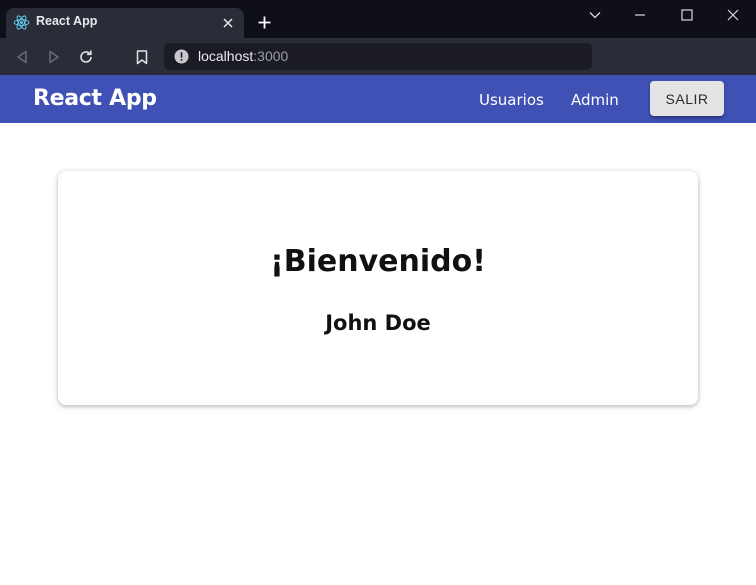 This screenshot has width=756, height=585. I want to click on address-bar: localhost:3000, so click(378, 56).